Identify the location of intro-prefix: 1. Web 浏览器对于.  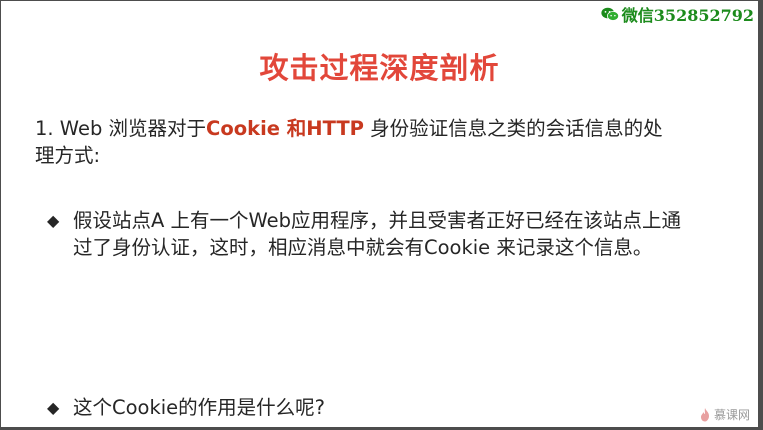
(121, 128).